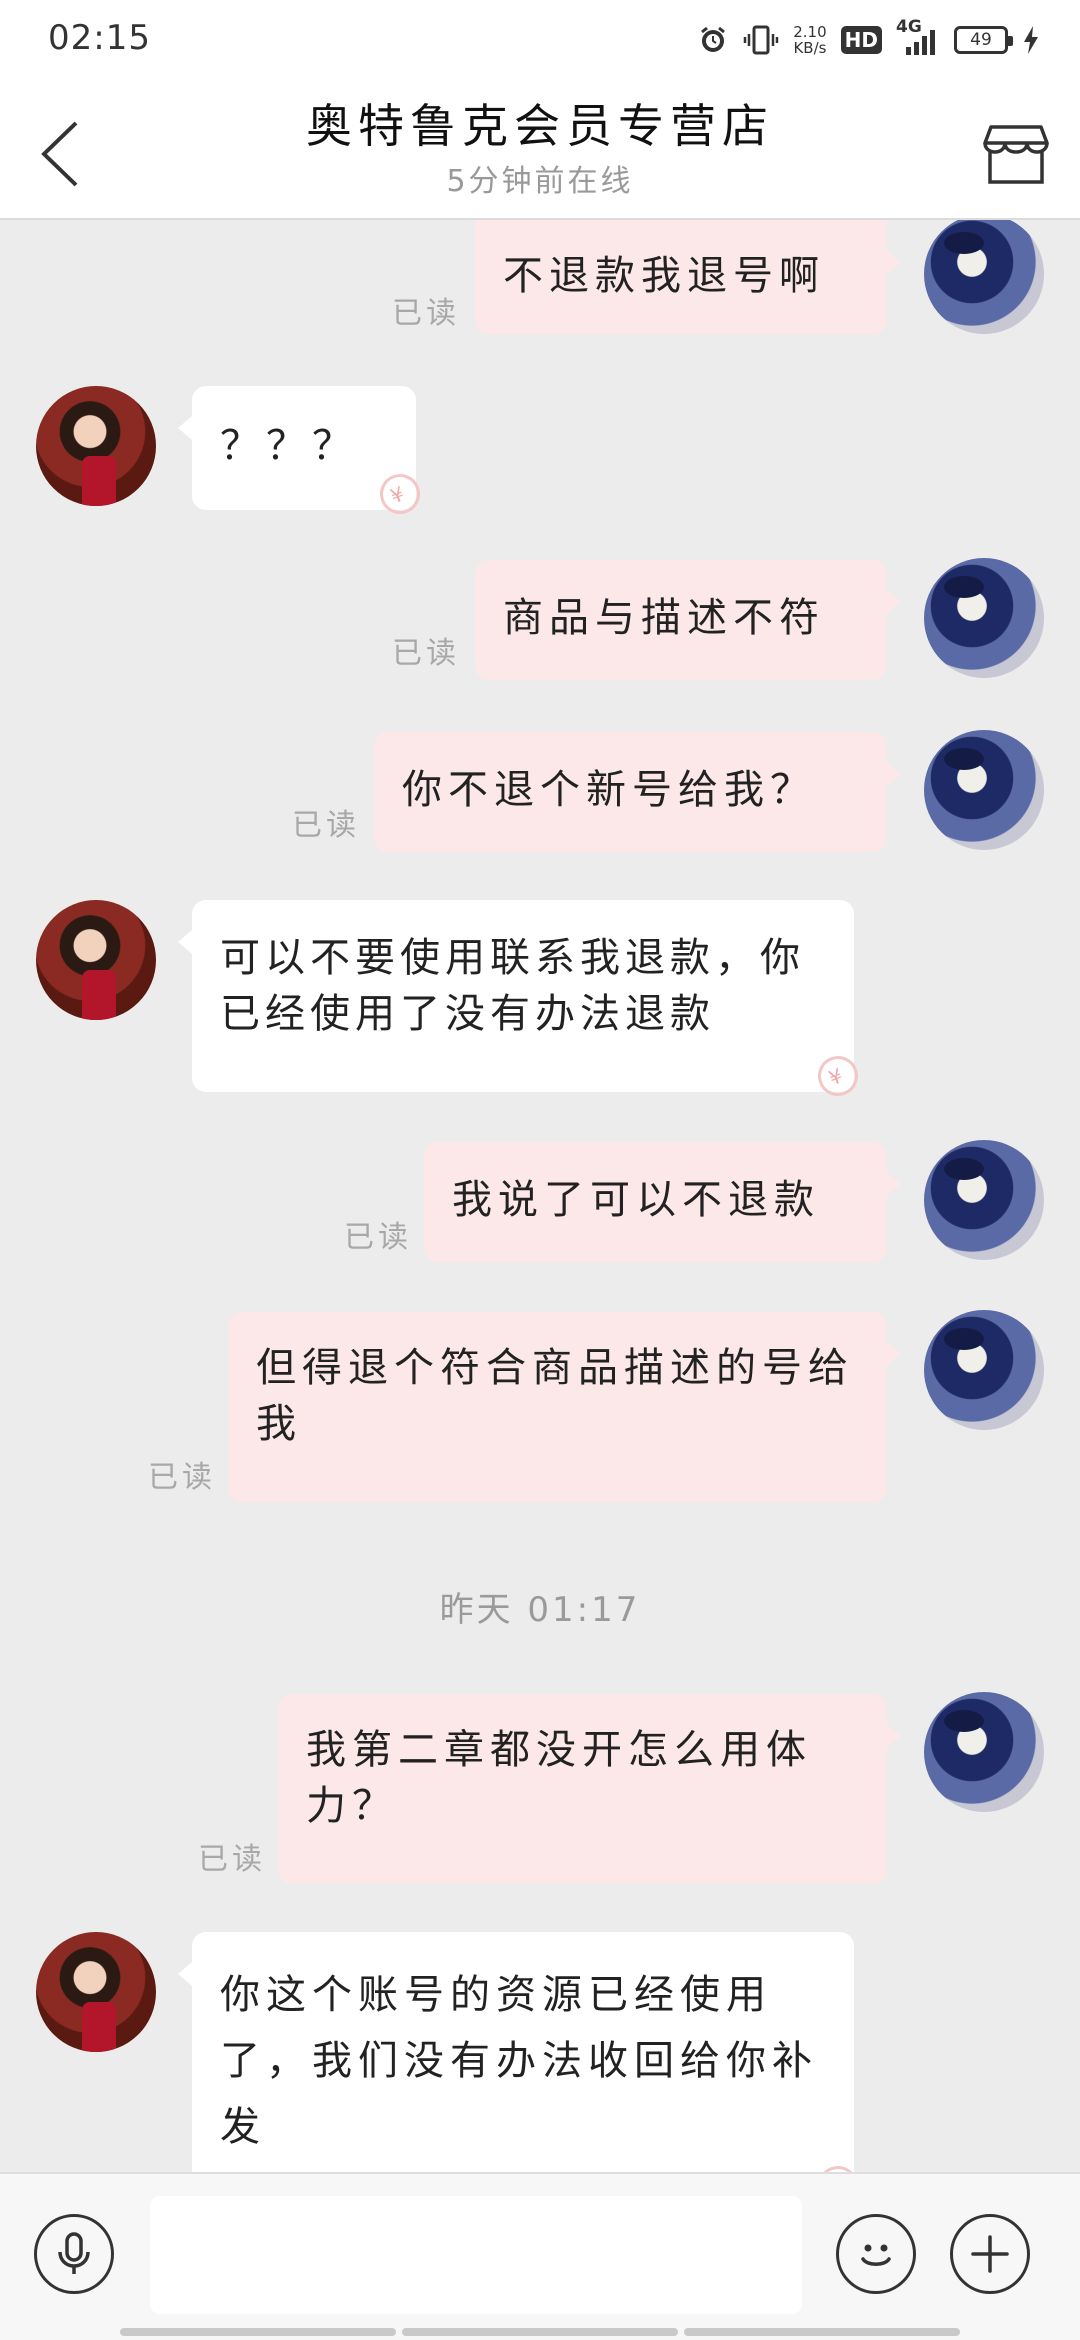  I want to click on vibrate-icon, so click(761, 40).